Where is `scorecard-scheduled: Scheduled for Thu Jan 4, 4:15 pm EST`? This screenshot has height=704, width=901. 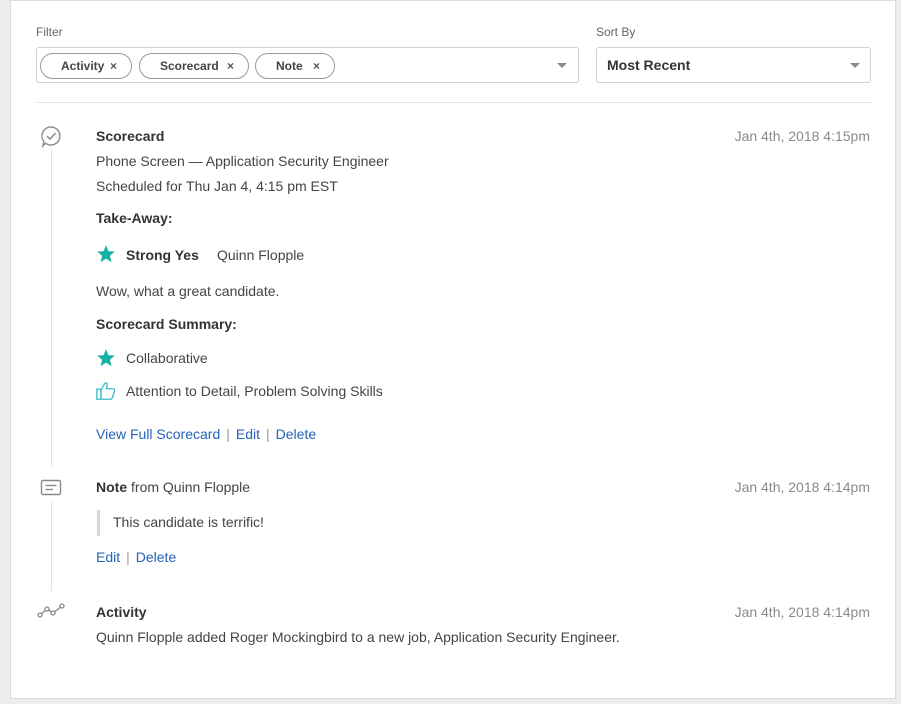
scorecard-scheduled: Scheduled for Thu Jan 4, 4:15 pm EST is located at coordinates (217, 186).